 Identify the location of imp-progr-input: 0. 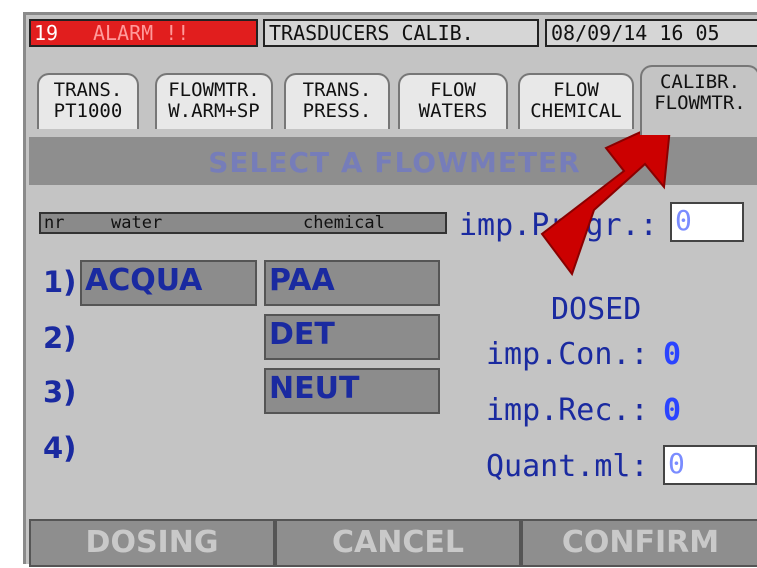
(707, 222).